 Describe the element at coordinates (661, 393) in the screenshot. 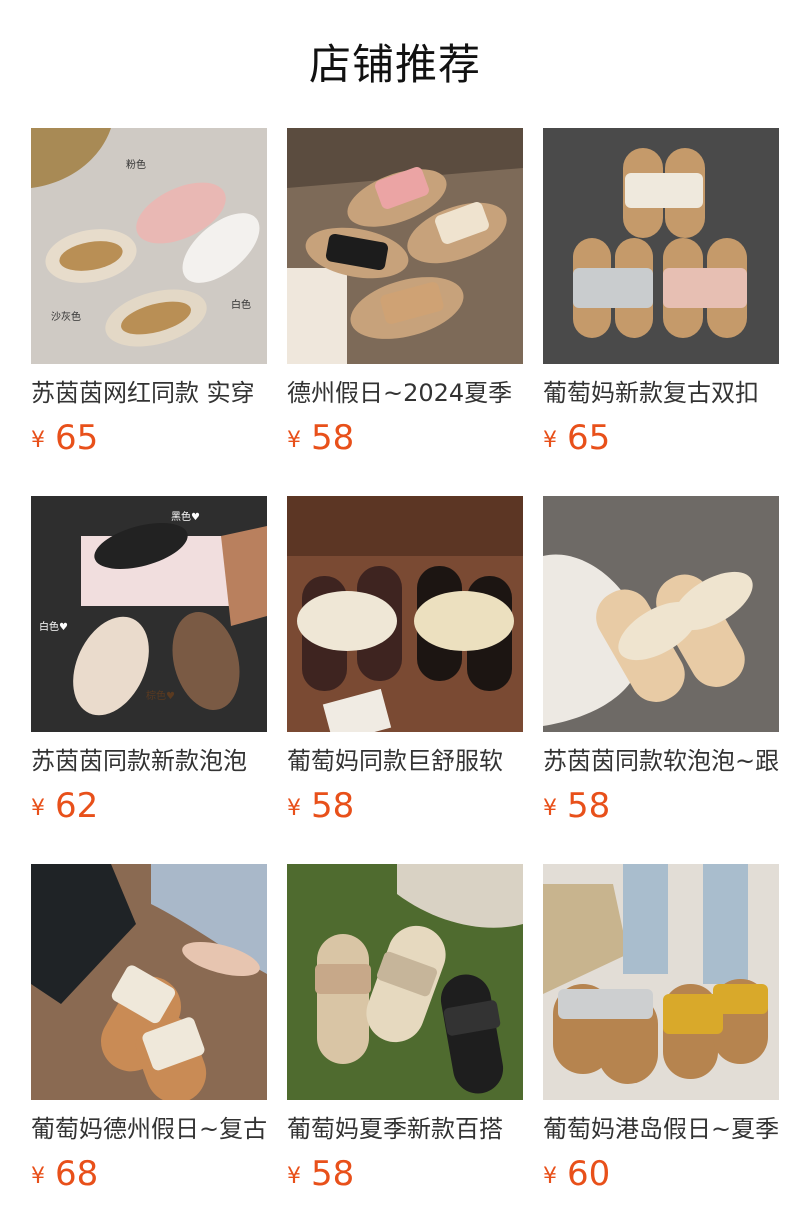

I see `product-name: 葡萄妈新款复古双扣` at that location.